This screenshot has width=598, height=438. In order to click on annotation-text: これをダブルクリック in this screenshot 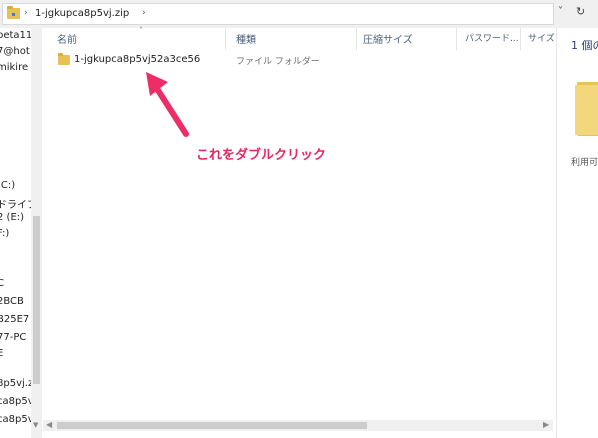, I will do `click(261, 155)`.